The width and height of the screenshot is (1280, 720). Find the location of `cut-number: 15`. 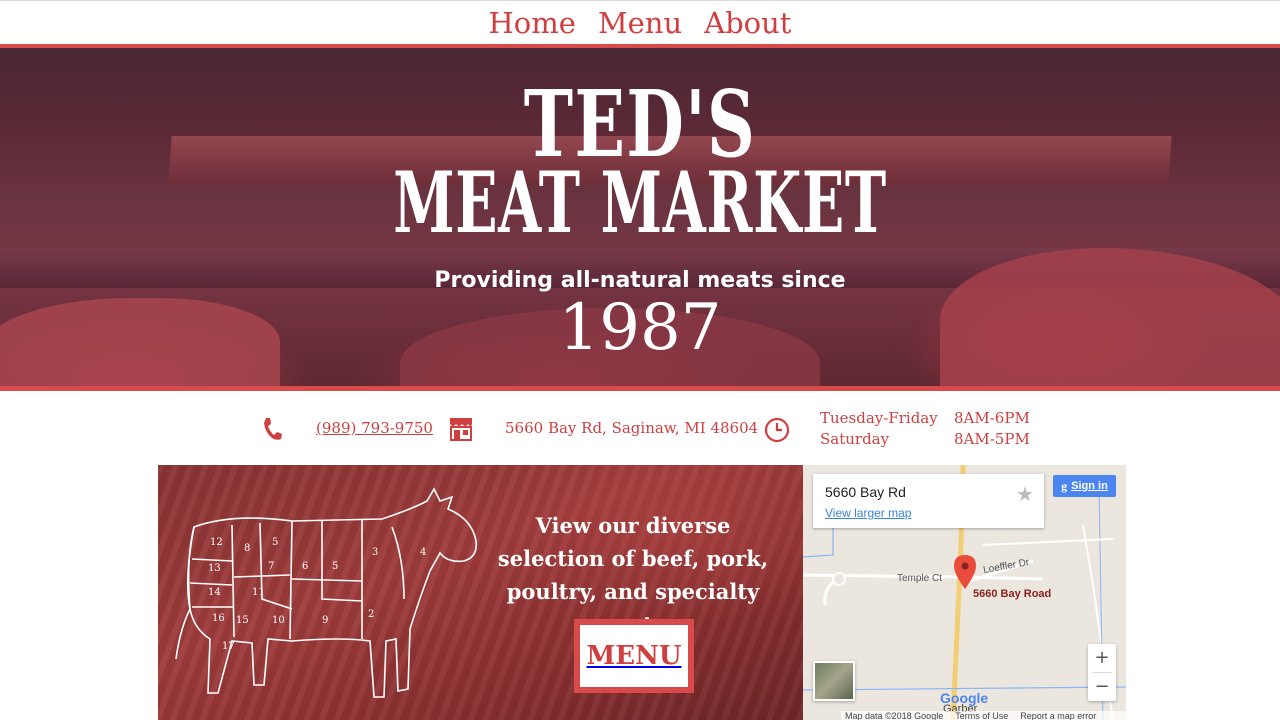

cut-number: 15 is located at coordinates (242, 620).